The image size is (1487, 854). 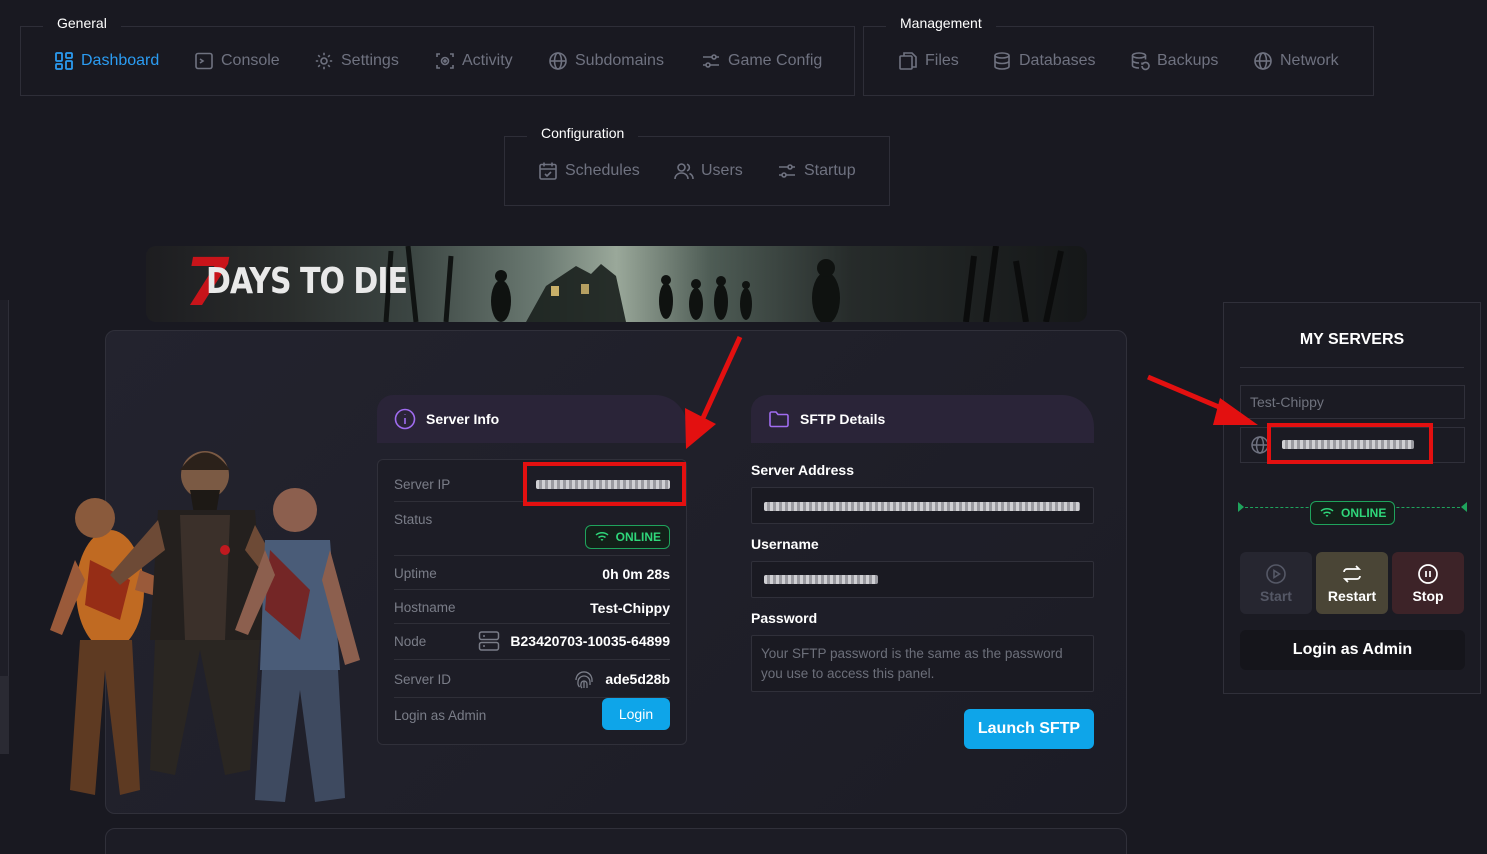 I want to click on zombie-characters-illustration, so click(x=205, y=626).